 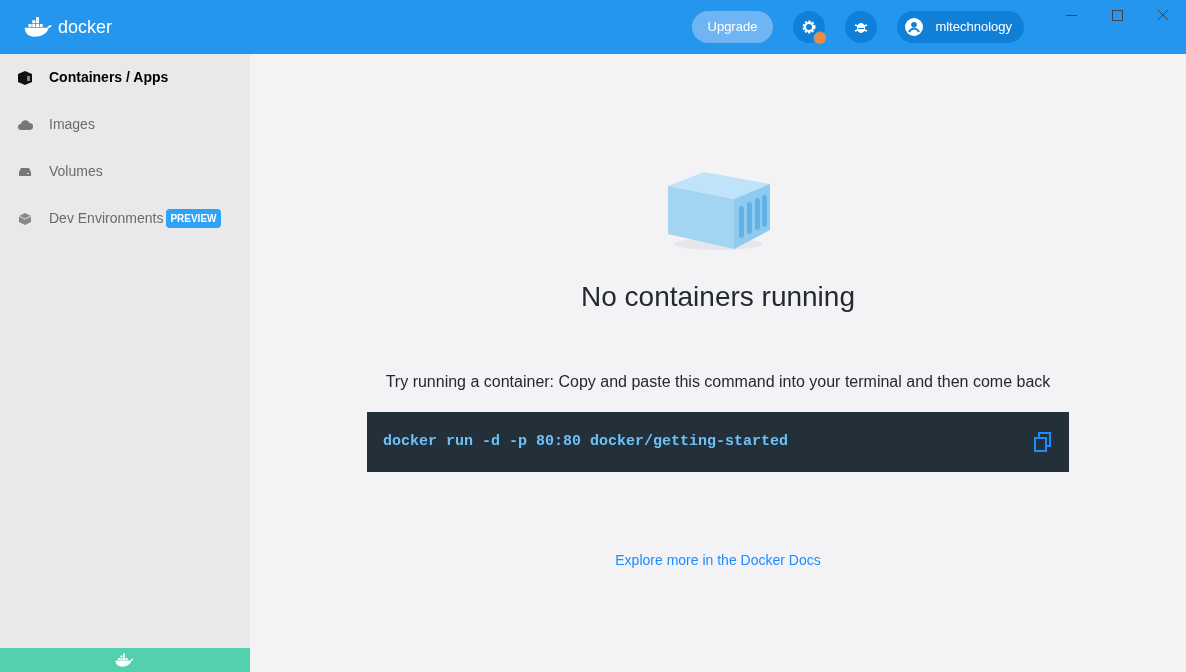 I want to click on sidebar-label: Containers / Apps, so click(x=109, y=77).